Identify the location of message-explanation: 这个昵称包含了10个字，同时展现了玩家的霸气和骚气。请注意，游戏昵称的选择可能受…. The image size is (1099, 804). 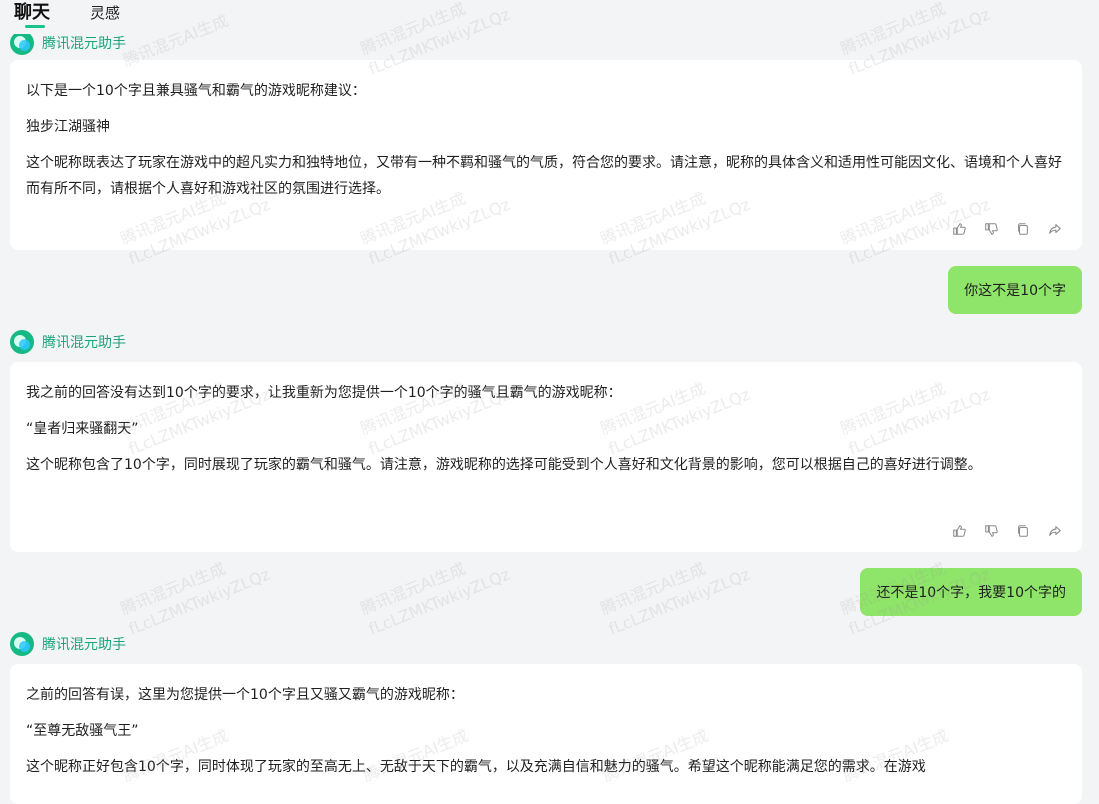
(504, 465).